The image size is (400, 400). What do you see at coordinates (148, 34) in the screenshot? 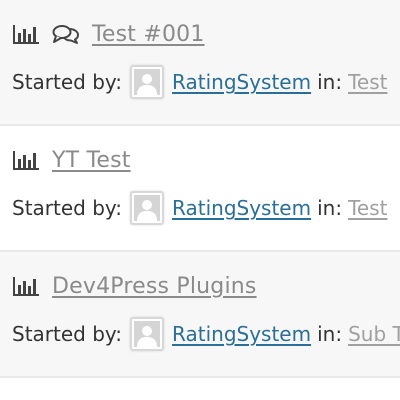
I see `topic-title-link: Test #001` at bounding box center [148, 34].